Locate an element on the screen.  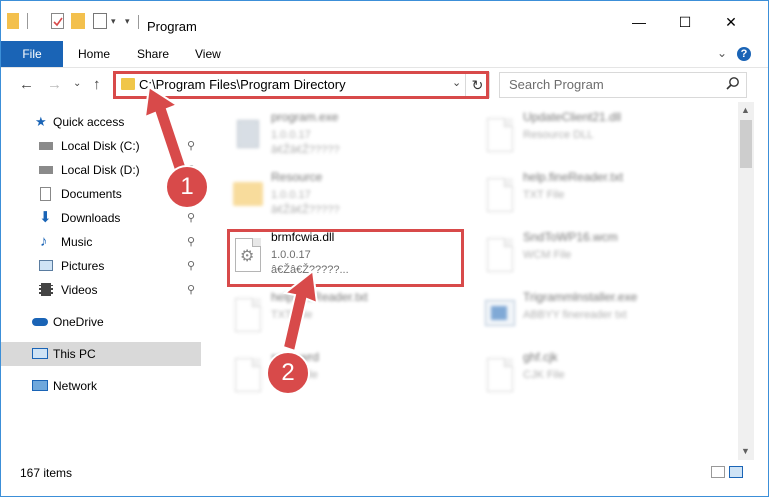
scroll-down-icon: ▼ is located at coordinates (745, 451).